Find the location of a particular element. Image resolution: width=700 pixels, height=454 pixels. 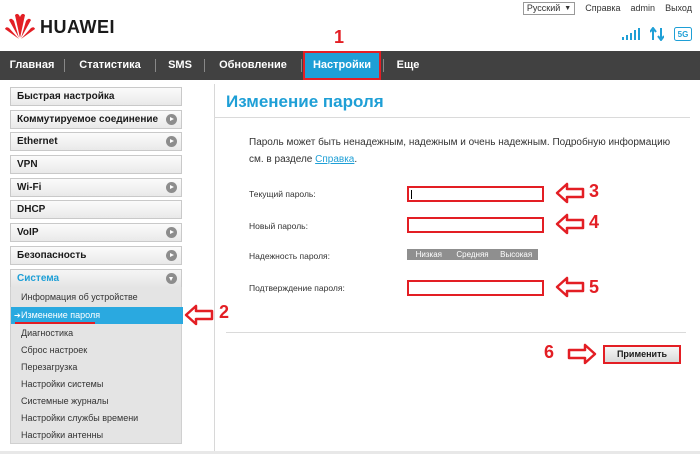

signal-icon is located at coordinates (631, 34).